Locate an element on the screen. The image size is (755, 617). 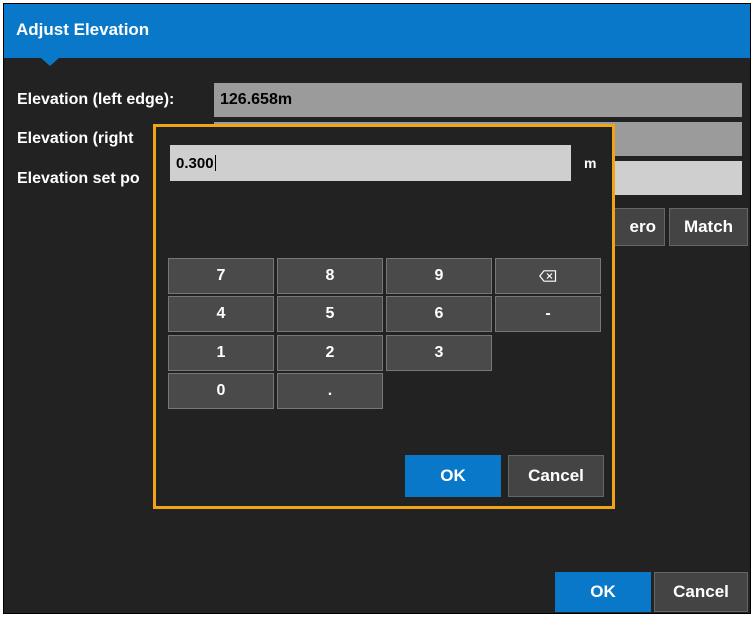
key-minus: - is located at coordinates (548, 314).